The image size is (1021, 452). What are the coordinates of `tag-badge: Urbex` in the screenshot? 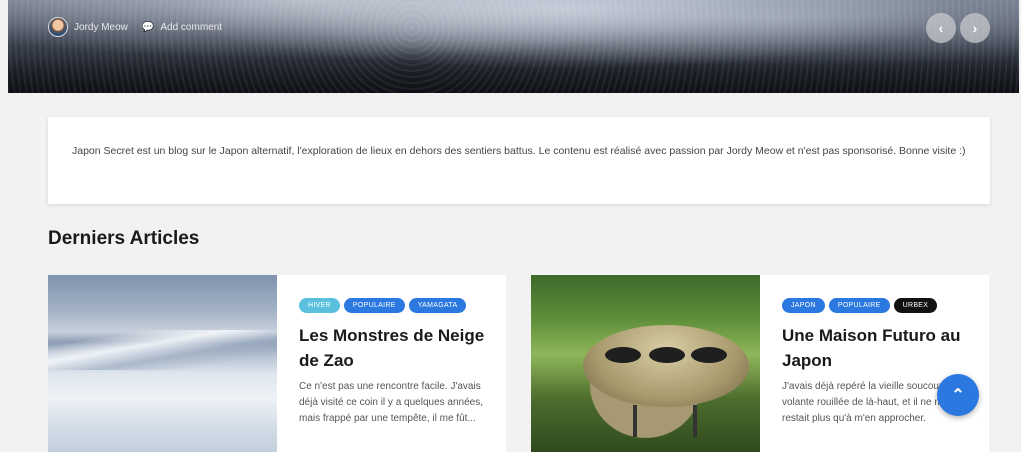 It's located at (915, 305).